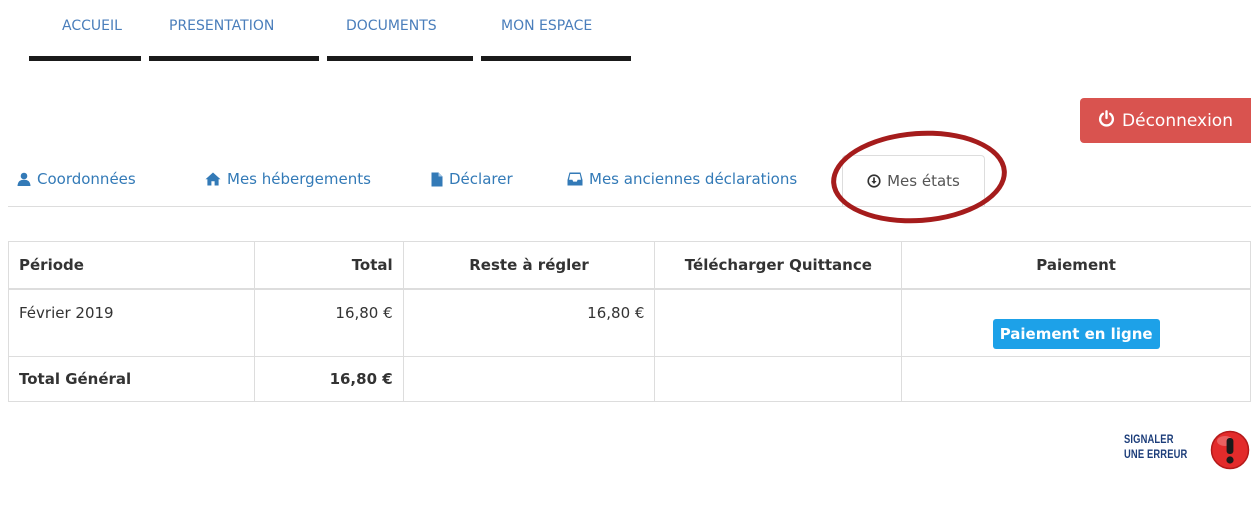 The width and height of the screenshot is (1251, 525). What do you see at coordinates (481, 179) in the screenshot?
I see `tab-label: Déclarer` at bounding box center [481, 179].